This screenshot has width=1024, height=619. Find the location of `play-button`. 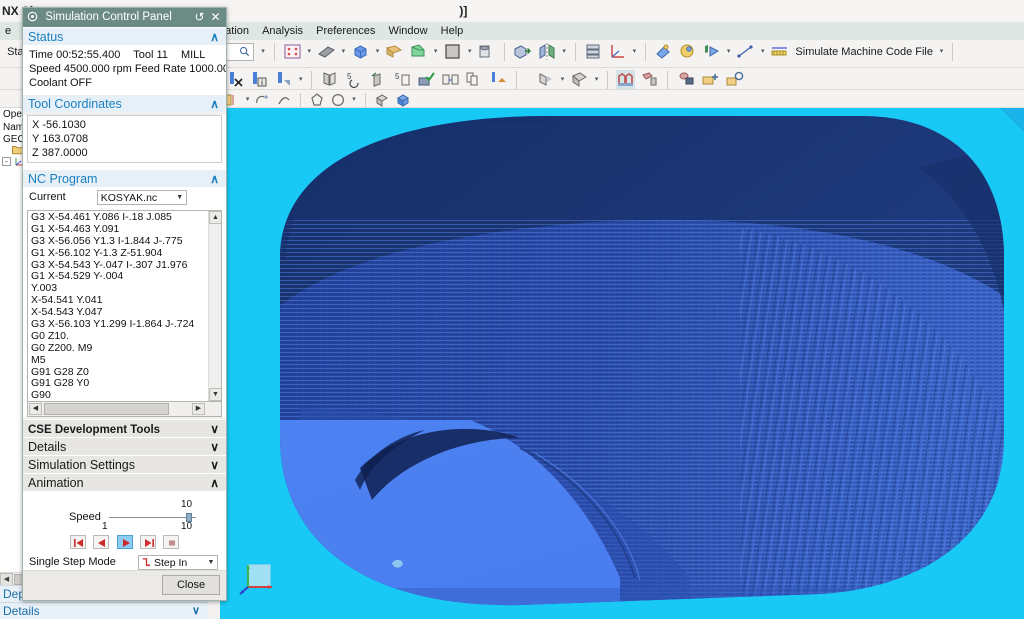

play-button is located at coordinates (124, 542).